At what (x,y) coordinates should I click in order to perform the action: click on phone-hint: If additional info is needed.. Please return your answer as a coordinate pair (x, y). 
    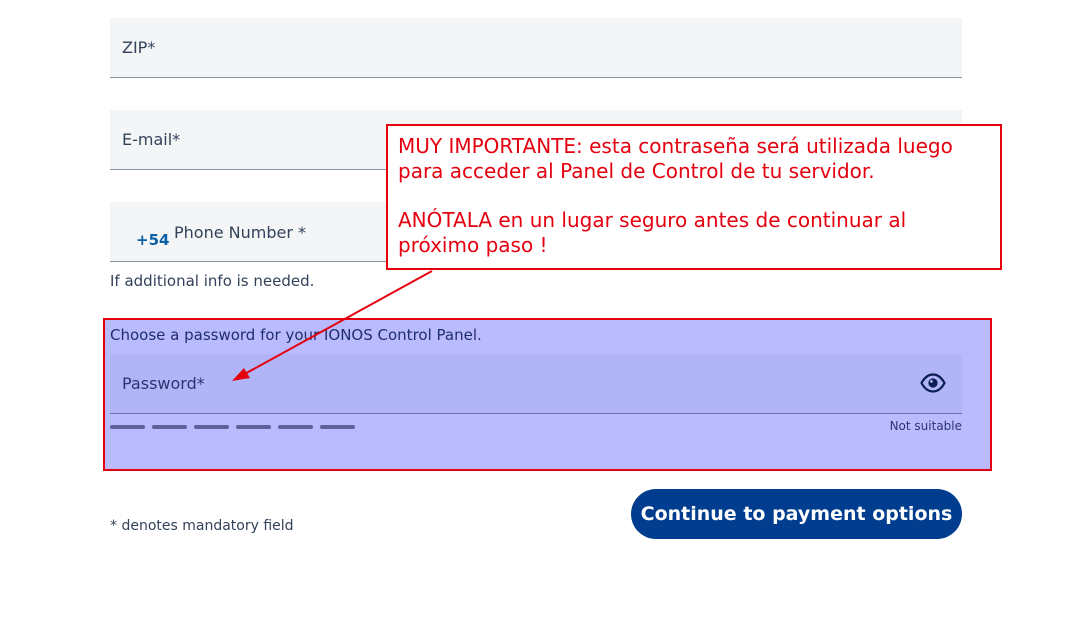
    Looking at the image, I should click on (212, 281).